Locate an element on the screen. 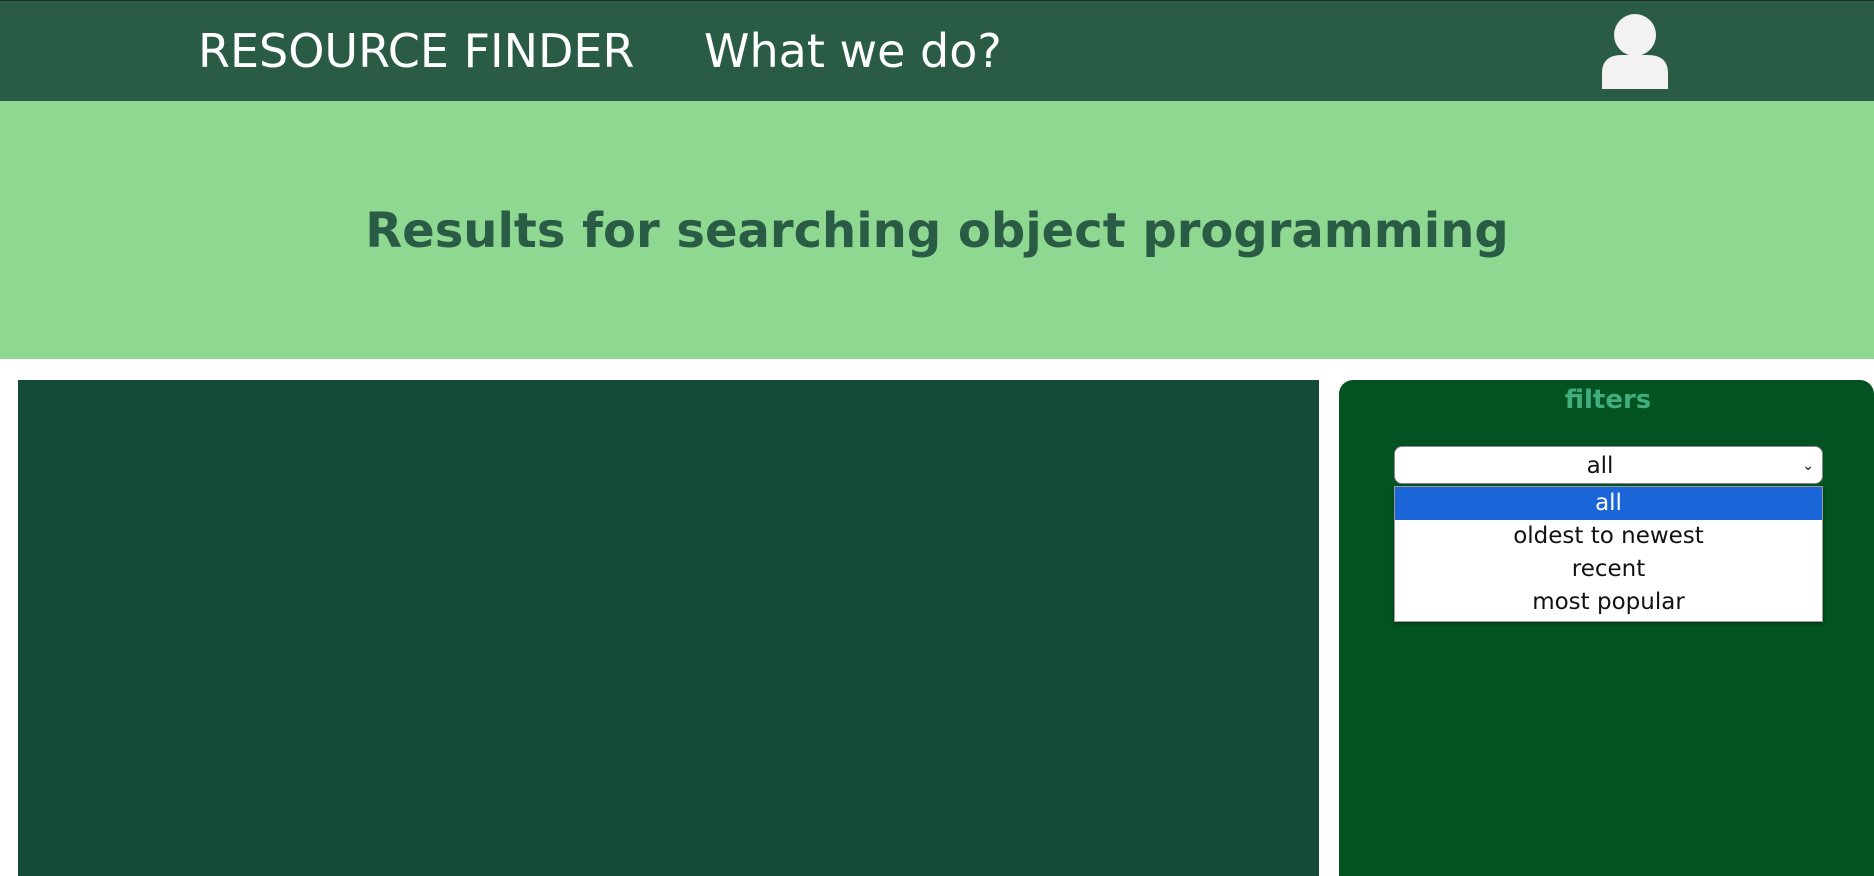 The image size is (1874, 876). sort-select: all ⌄ is located at coordinates (1608, 465).